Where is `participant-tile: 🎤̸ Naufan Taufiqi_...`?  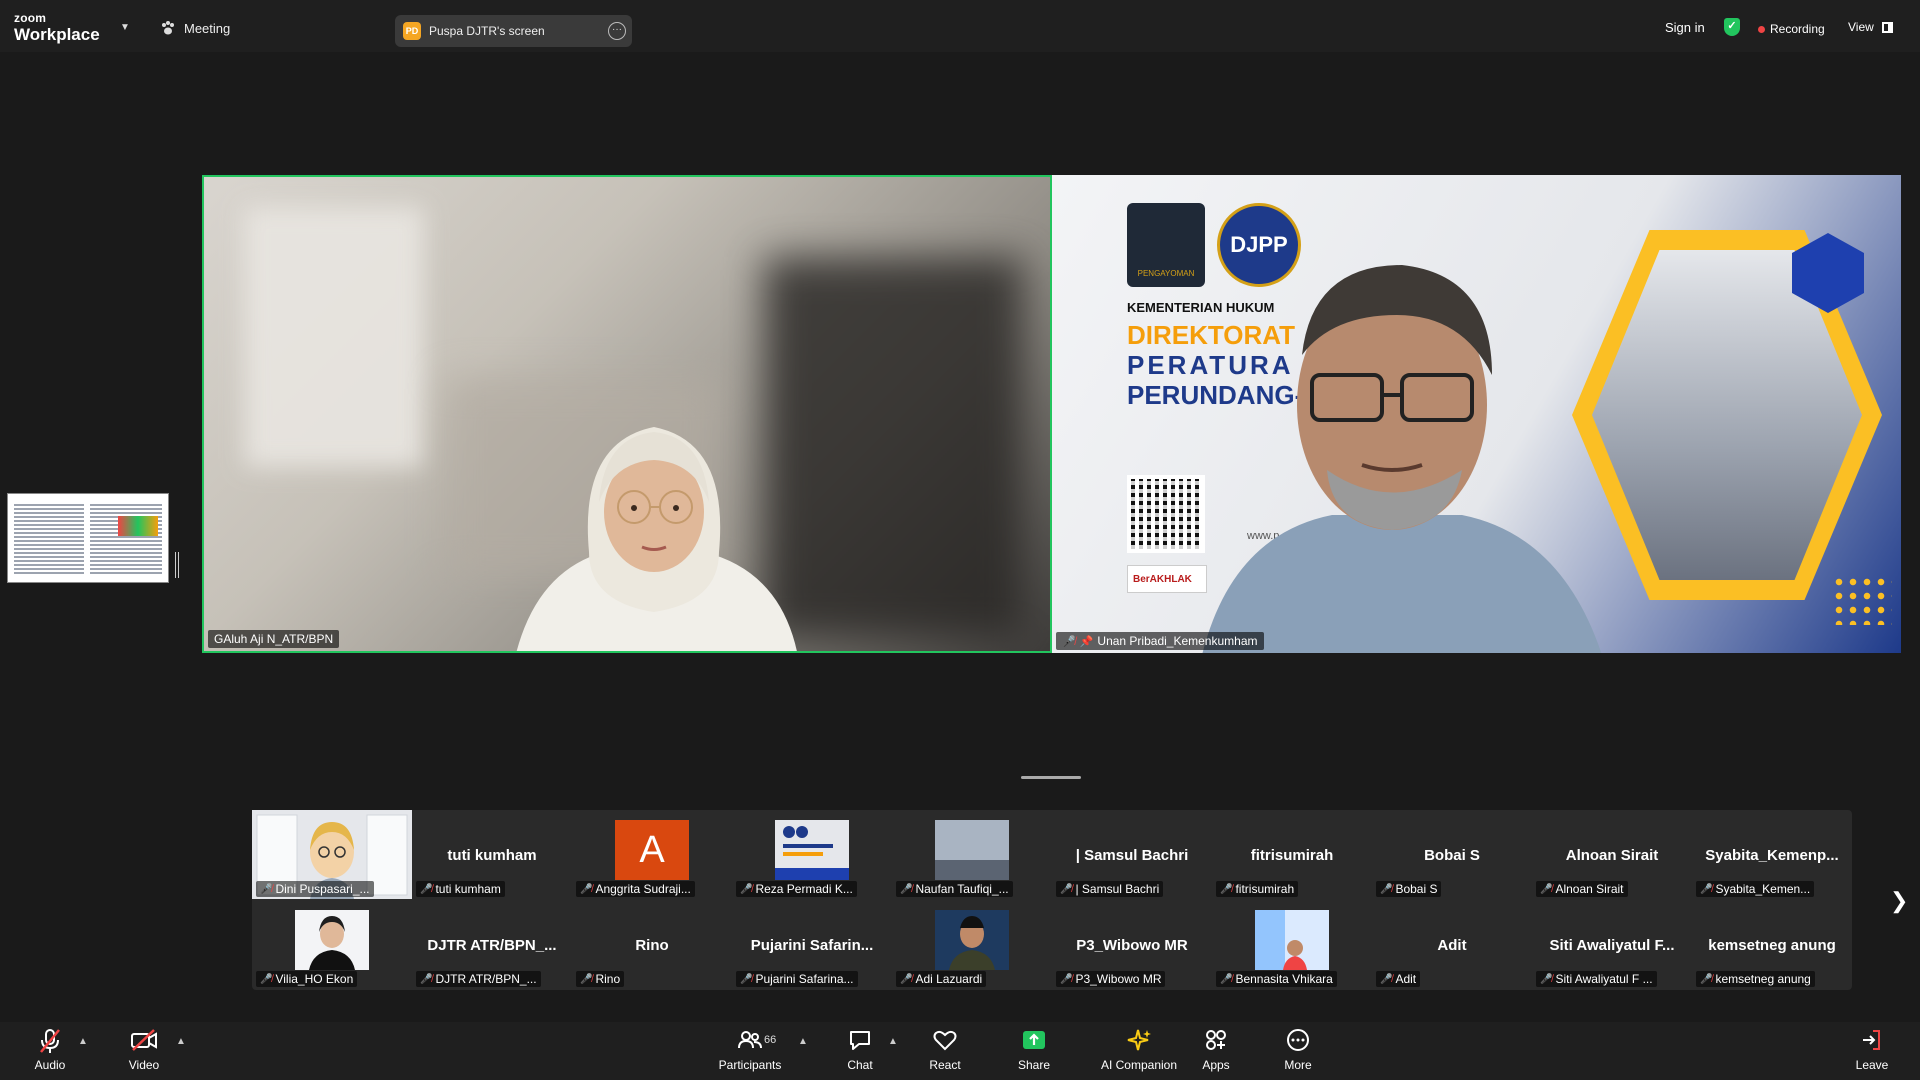
participant-tile: 🎤̸ Naufan Taufiqi_... is located at coordinates (972, 854).